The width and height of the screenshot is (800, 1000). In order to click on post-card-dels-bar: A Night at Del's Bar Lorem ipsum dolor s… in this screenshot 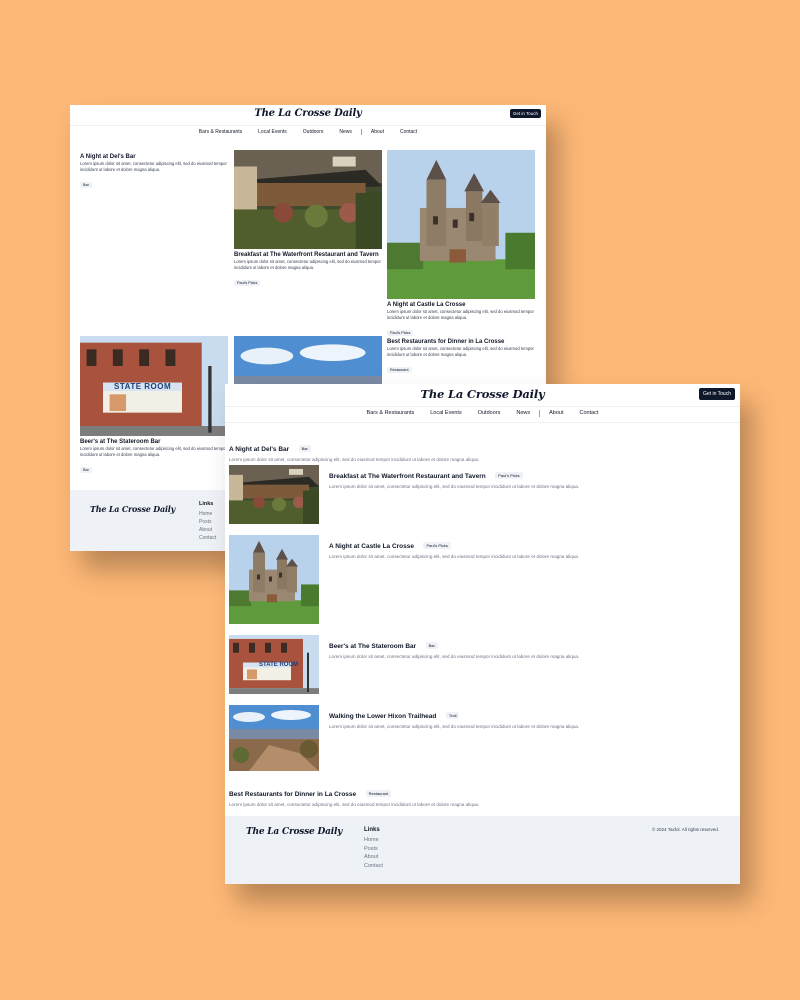, I will do `click(154, 171)`.